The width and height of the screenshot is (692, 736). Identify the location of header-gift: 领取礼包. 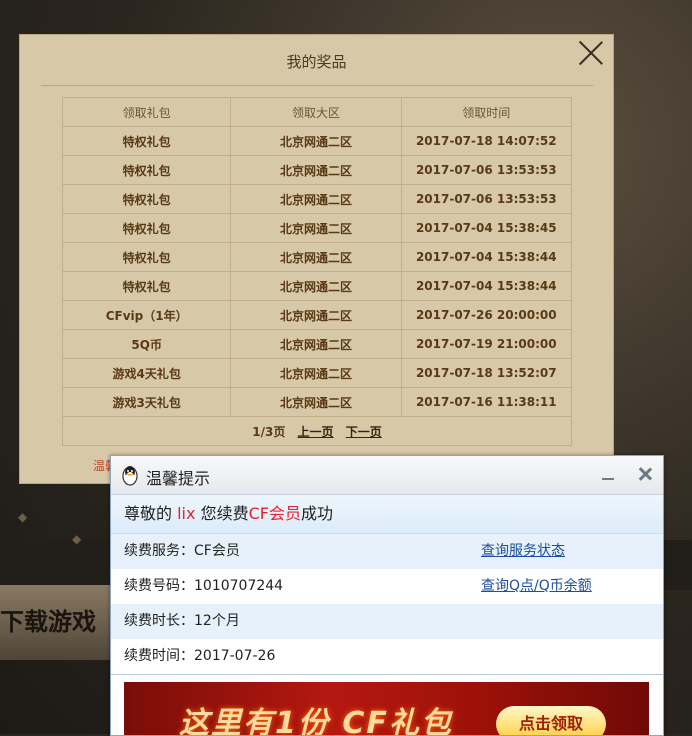
(146, 112).